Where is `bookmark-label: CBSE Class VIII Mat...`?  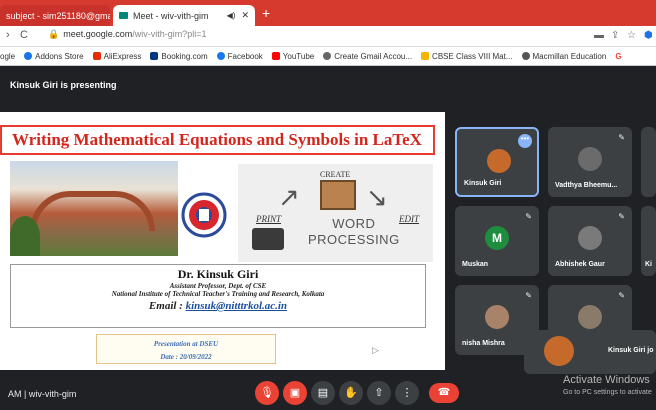 bookmark-label: CBSE Class VIII Mat... is located at coordinates (472, 56).